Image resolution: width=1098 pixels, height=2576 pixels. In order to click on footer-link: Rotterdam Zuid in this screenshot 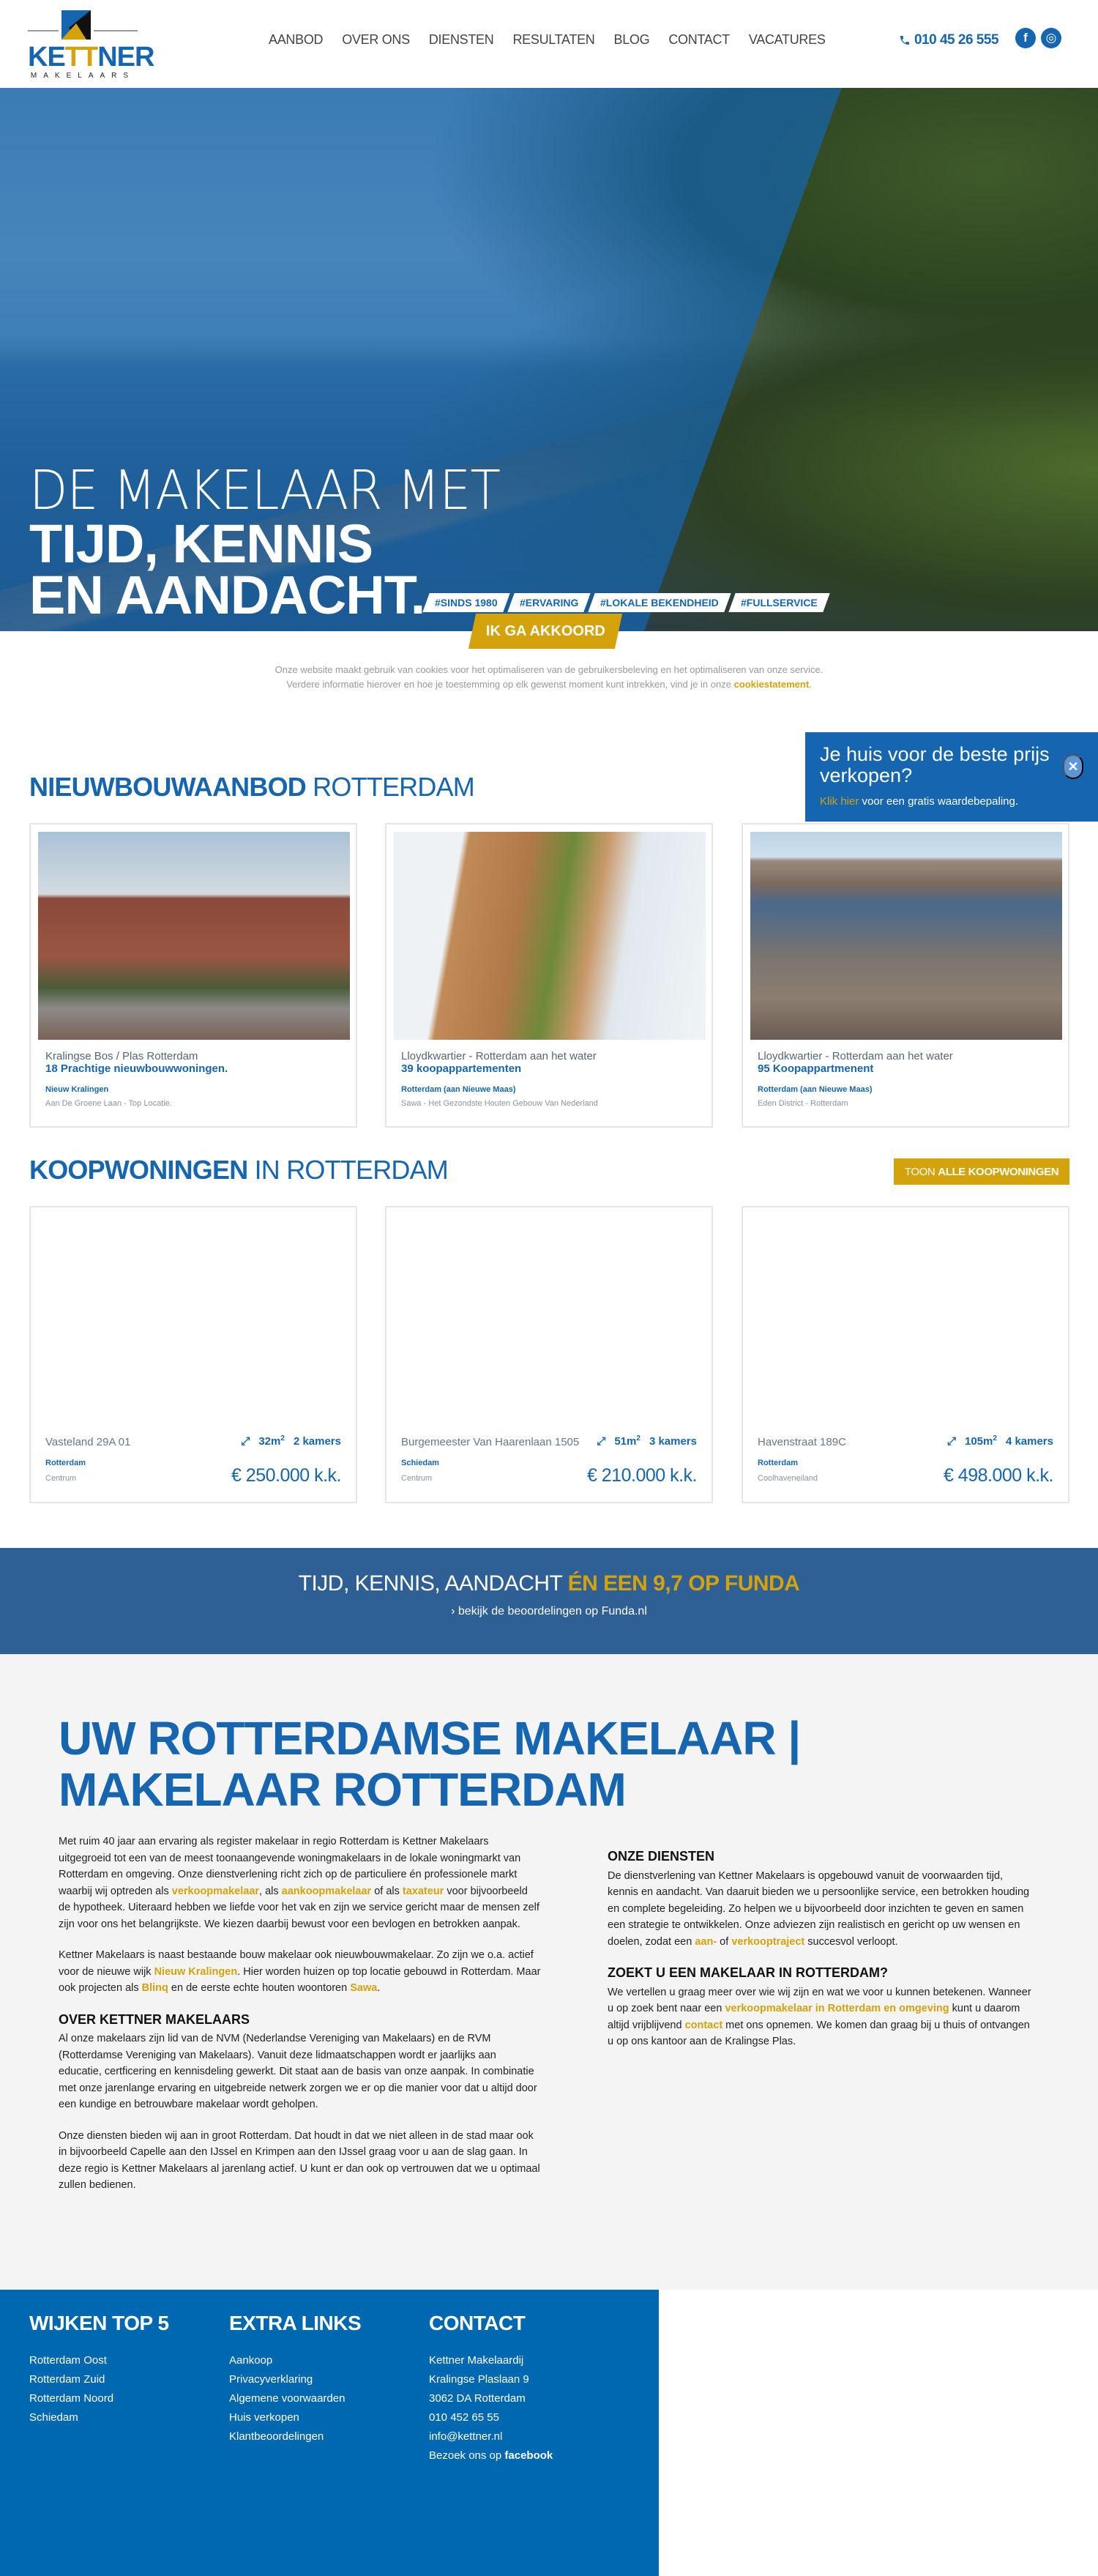, I will do `click(67, 2379)`.